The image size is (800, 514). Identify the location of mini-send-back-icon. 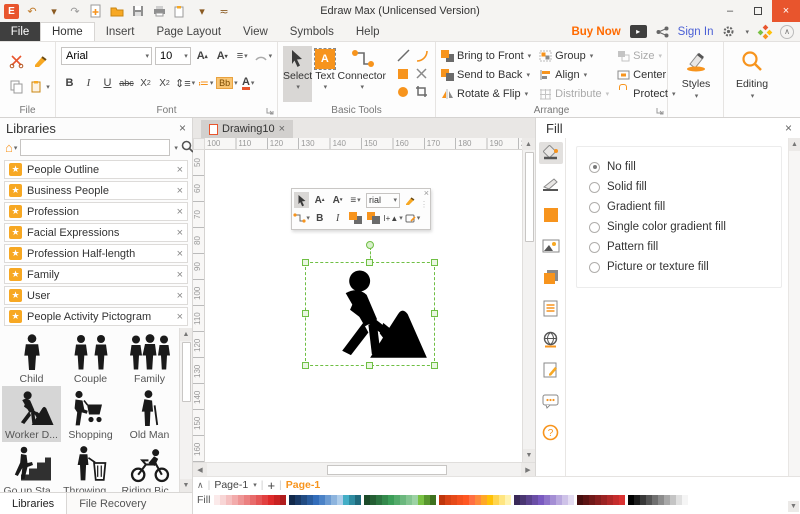
(373, 218).